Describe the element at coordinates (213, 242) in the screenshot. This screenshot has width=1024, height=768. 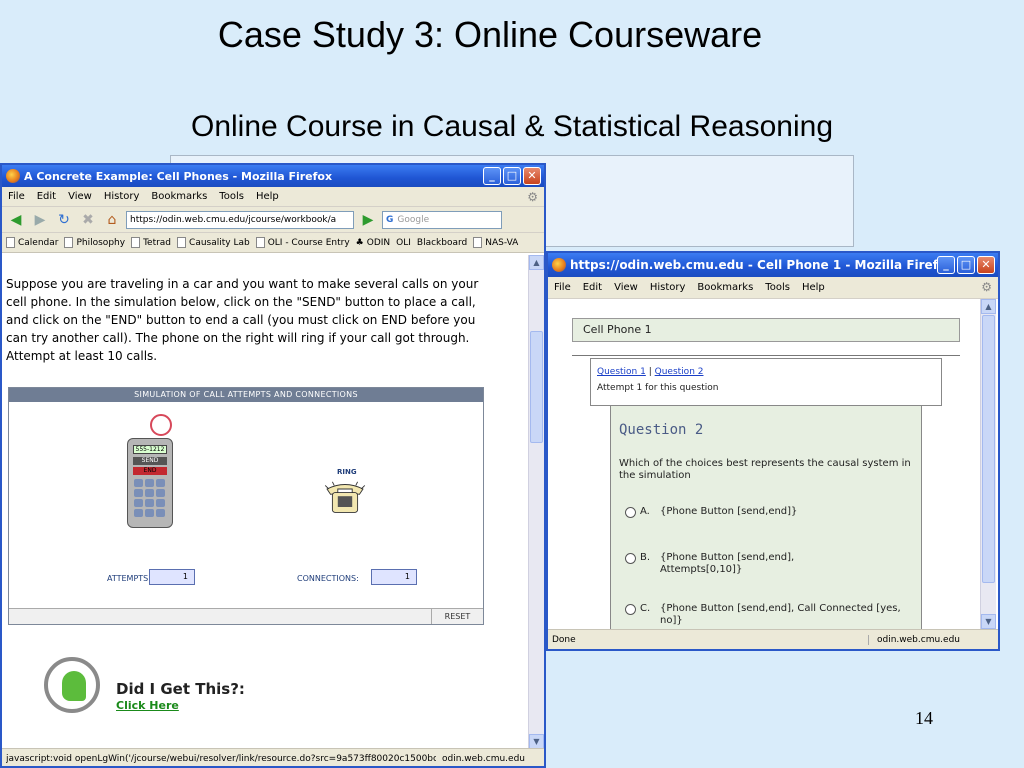
I see `bookmark-causality-lab: Causality Lab` at that location.